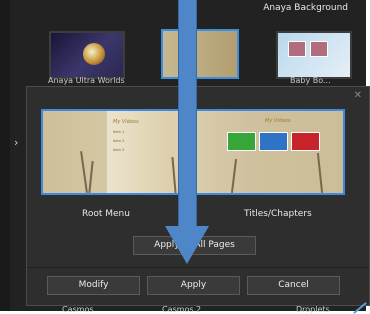 Image resolution: width=370 pixels, height=314 pixels. What do you see at coordinates (119, 141) in the screenshot?
I see `menu-item: Item 2` at bounding box center [119, 141].